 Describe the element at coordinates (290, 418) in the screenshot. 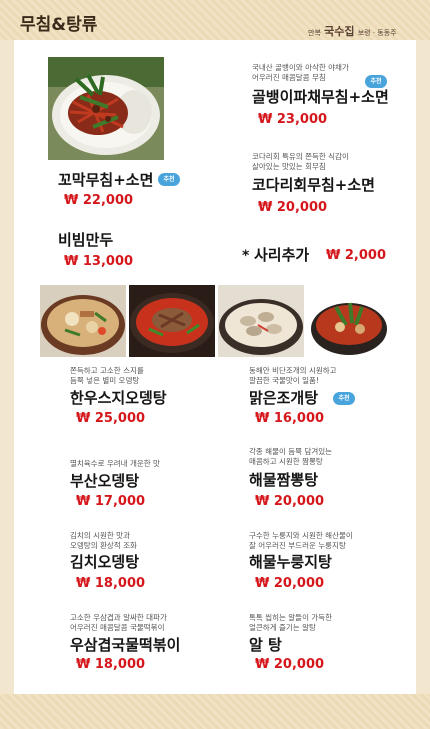

I see `jogae-price: ₩ 16,000` at that location.